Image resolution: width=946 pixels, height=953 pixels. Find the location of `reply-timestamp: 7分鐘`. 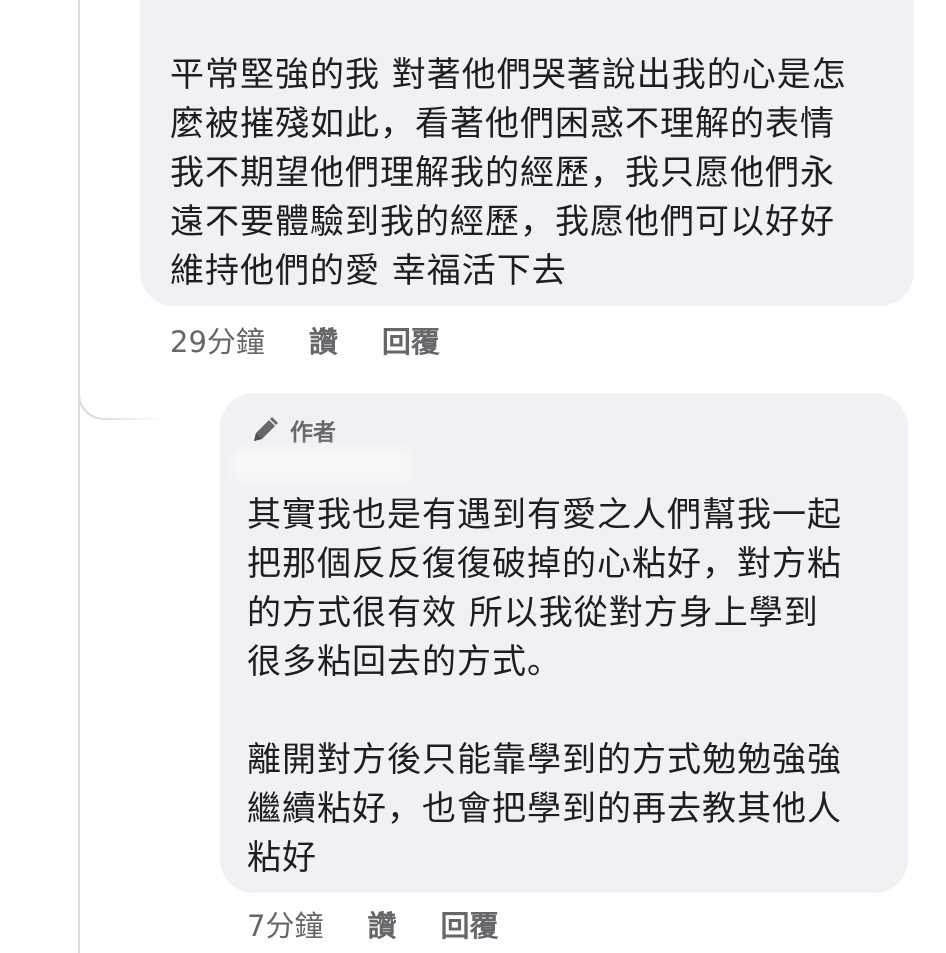

reply-timestamp: 7分鐘 is located at coordinates (285, 926).